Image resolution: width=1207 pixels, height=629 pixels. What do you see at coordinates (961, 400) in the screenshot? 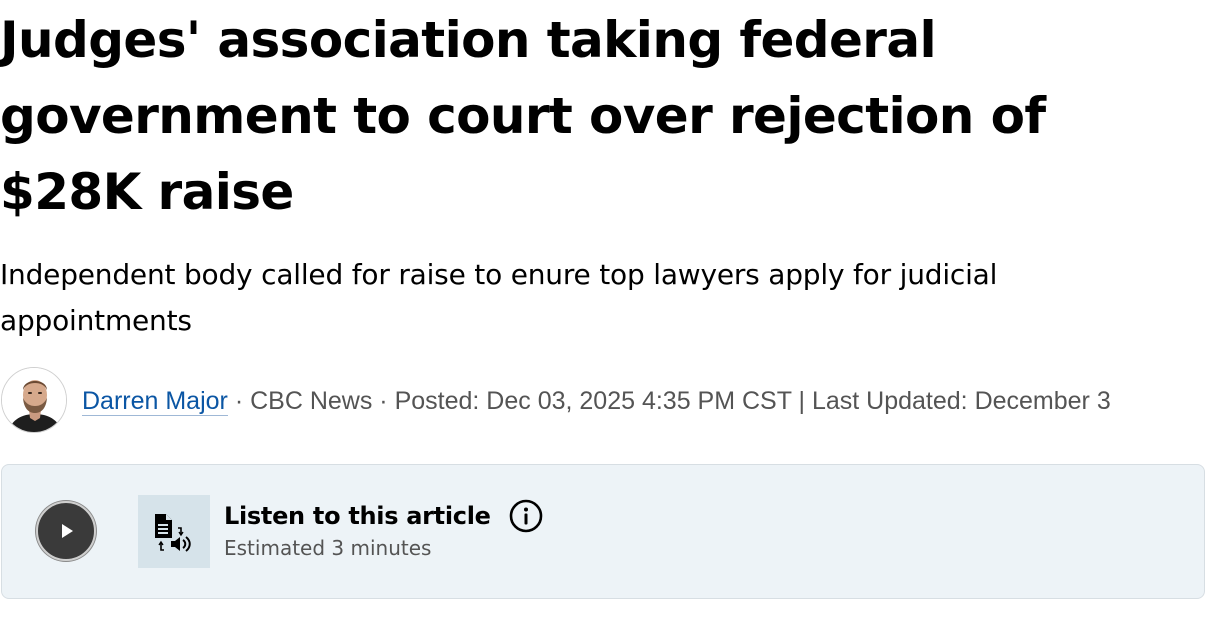
I see `updated-date: Last Updated: December 3` at bounding box center [961, 400].